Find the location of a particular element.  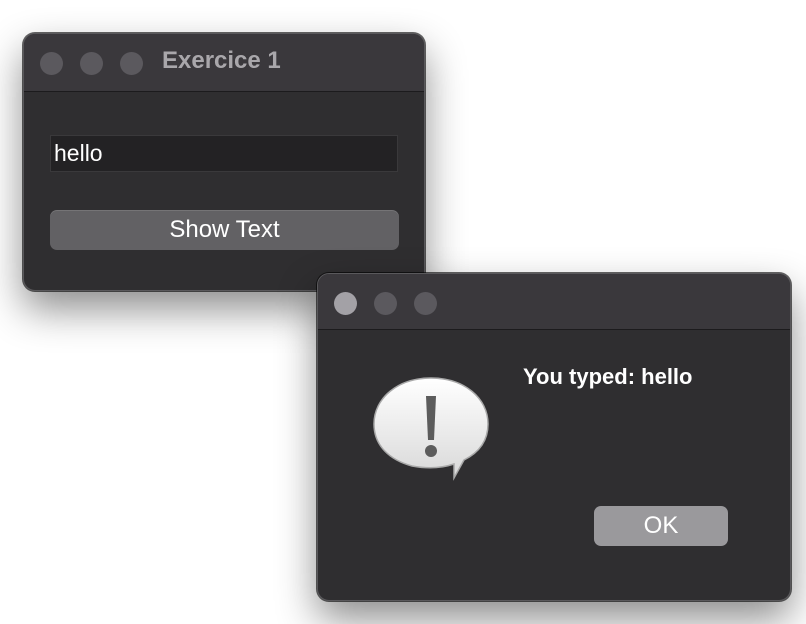

text-input: hello is located at coordinates (224, 153).